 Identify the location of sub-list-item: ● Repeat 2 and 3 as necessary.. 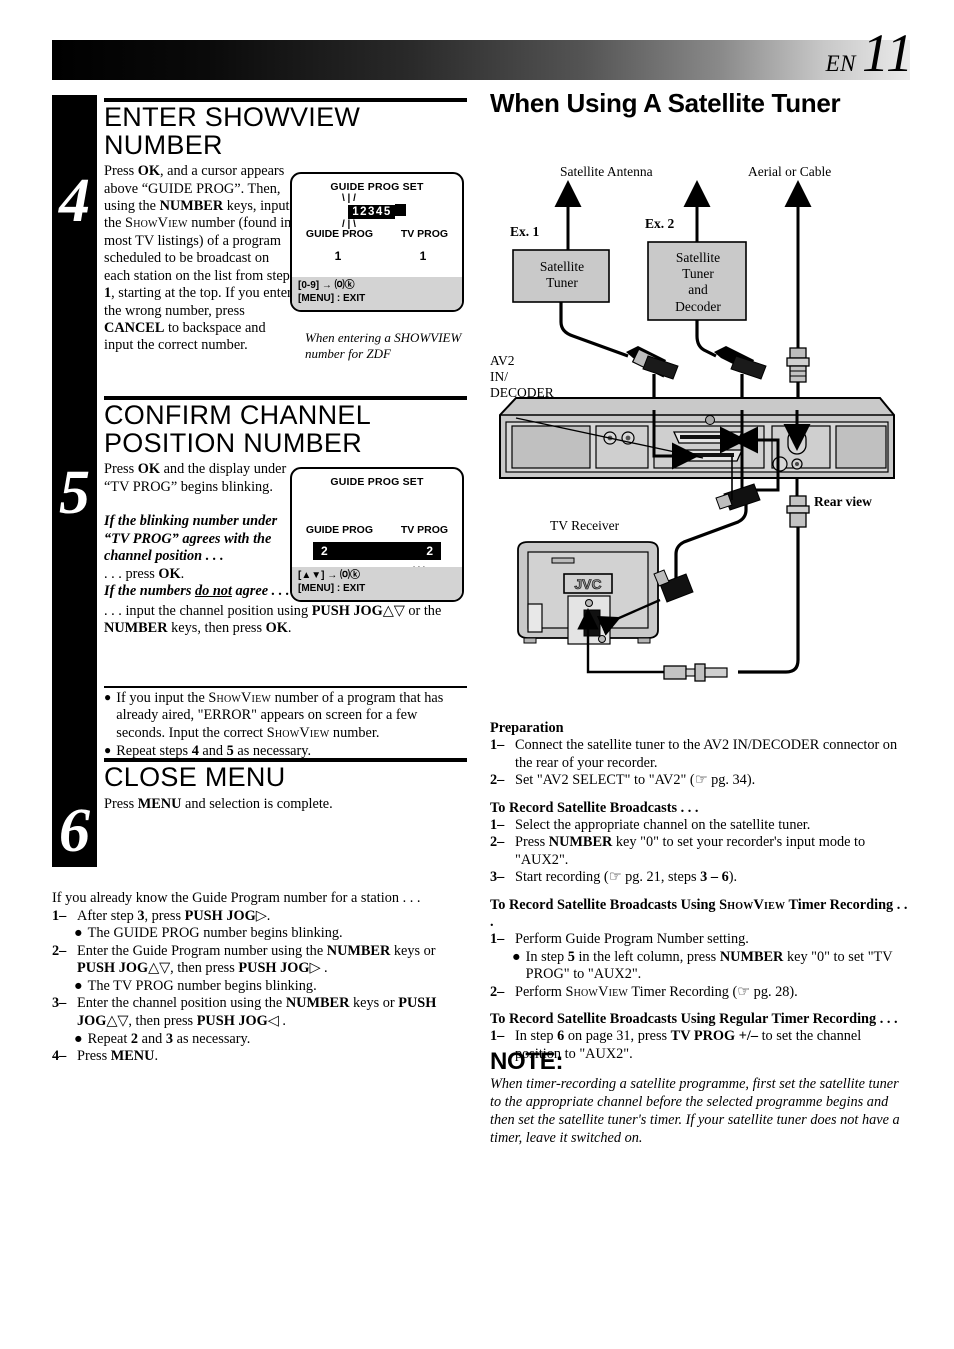
(262, 1040).